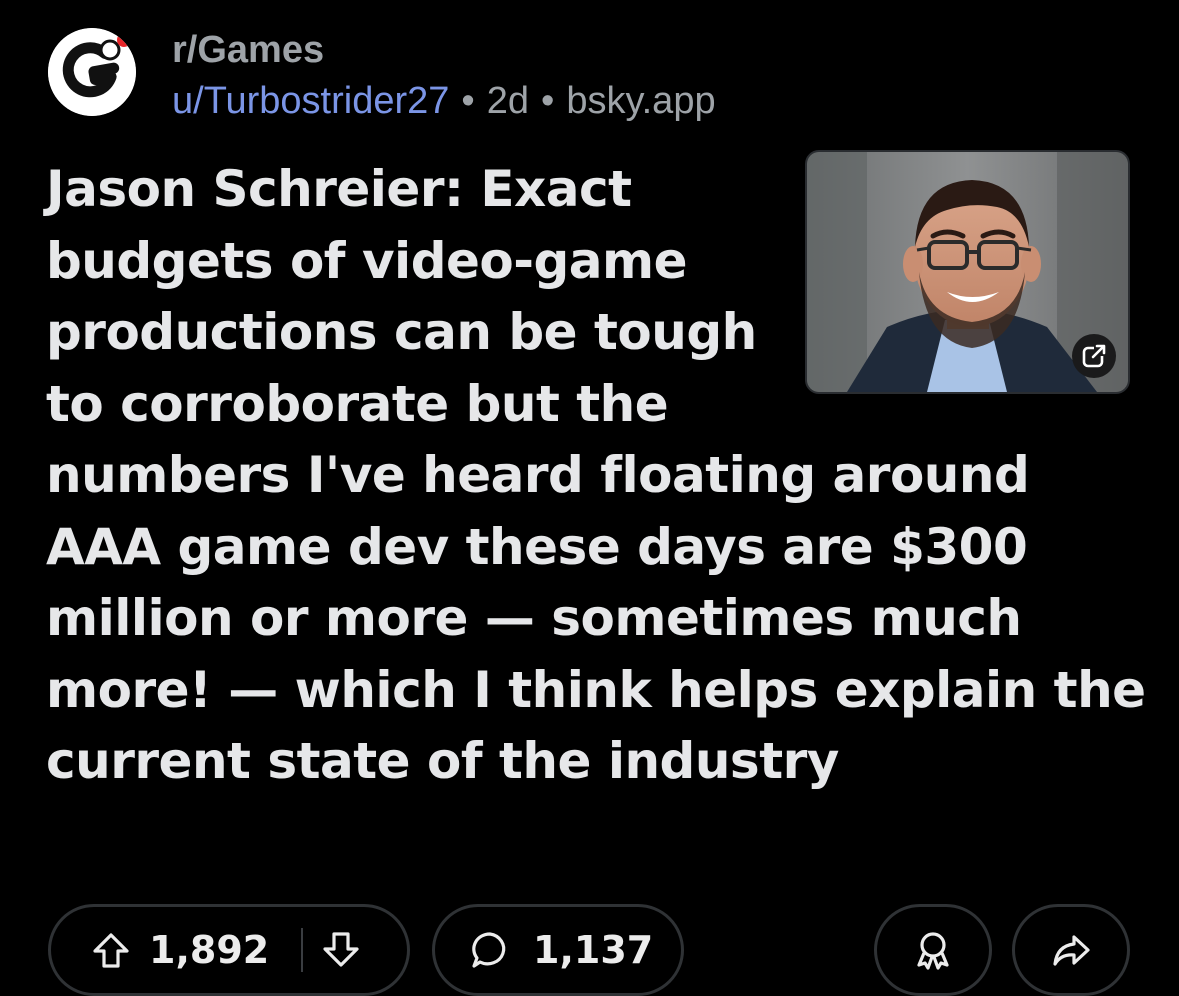  What do you see at coordinates (507, 101) in the screenshot?
I see `post-age: 2d` at bounding box center [507, 101].